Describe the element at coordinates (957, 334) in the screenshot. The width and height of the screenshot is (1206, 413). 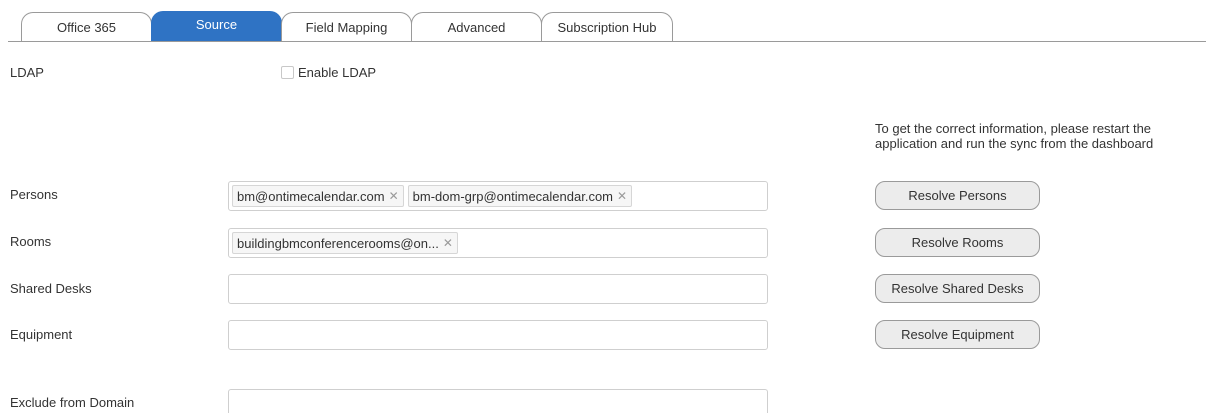
I see `resolve-equipment-button: Resolve Equipment` at that location.